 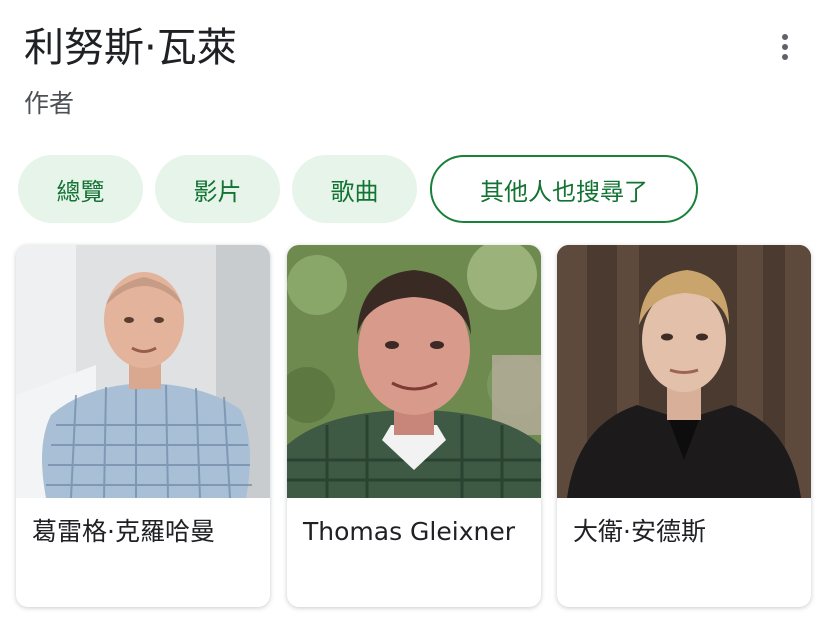 I want to click on tab-videos: 影片, so click(x=217, y=189).